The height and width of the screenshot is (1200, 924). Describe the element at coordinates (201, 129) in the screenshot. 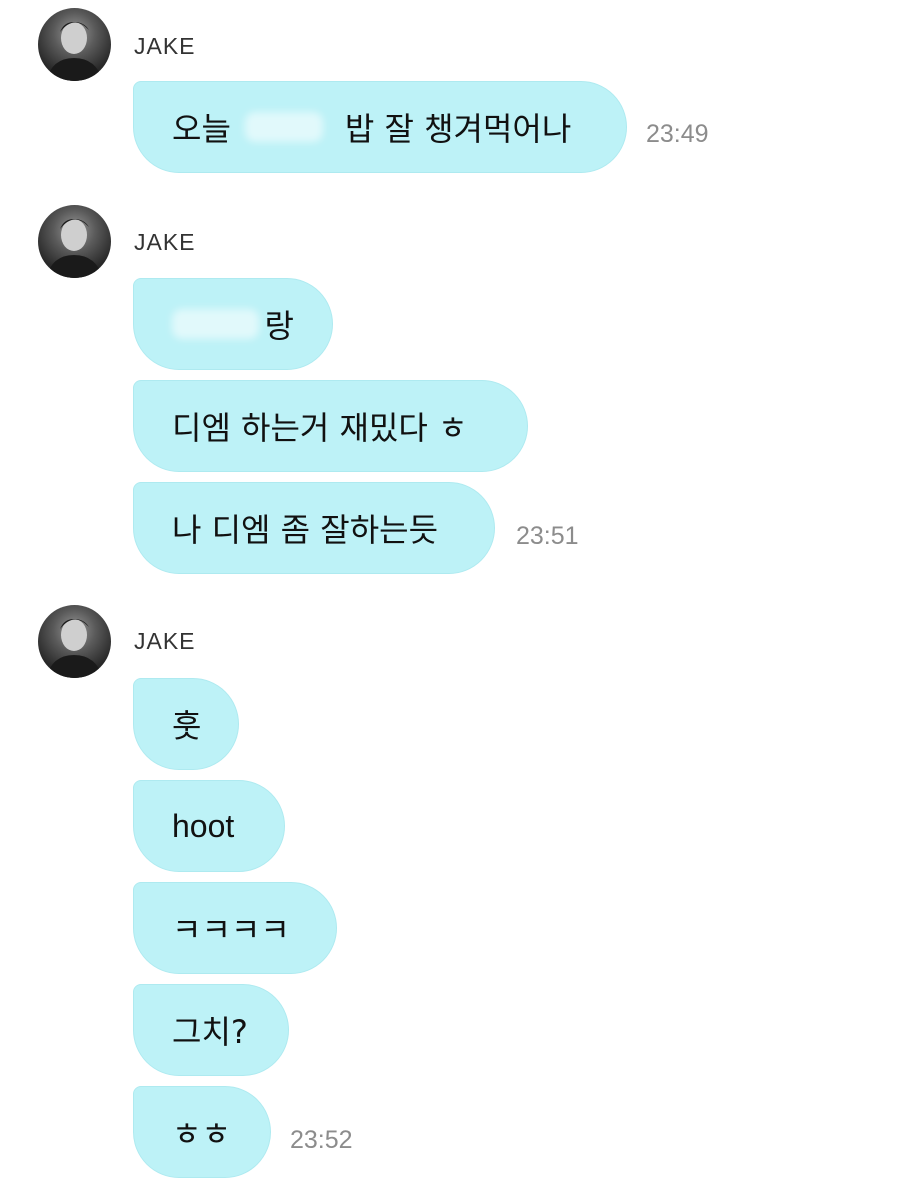

I see `message-text: 오늘` at that location.